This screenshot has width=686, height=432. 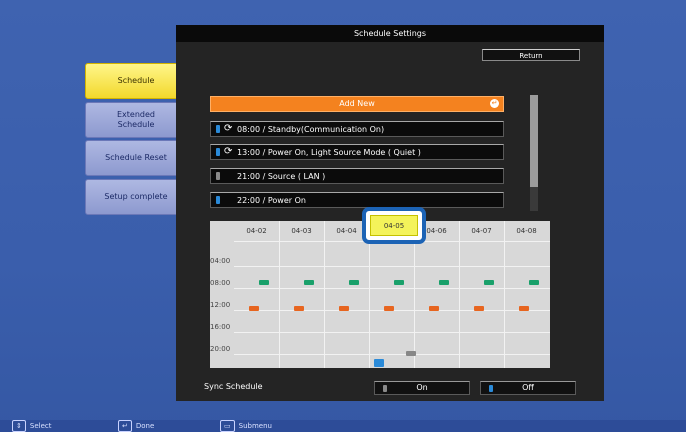 I want to click on sync-on-button: On, so click(x=422, y=388).